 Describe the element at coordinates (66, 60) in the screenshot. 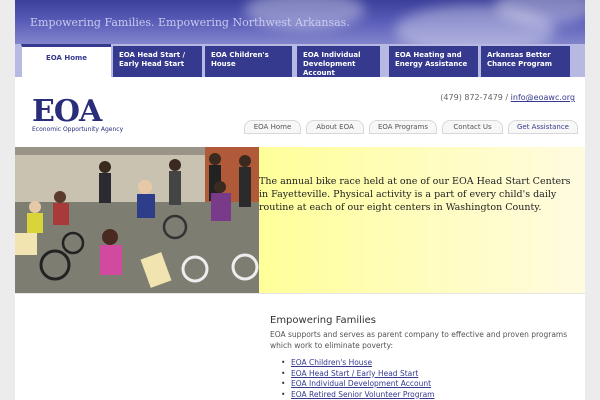

I see `tab-eoa-home: EOA Home` at that location.